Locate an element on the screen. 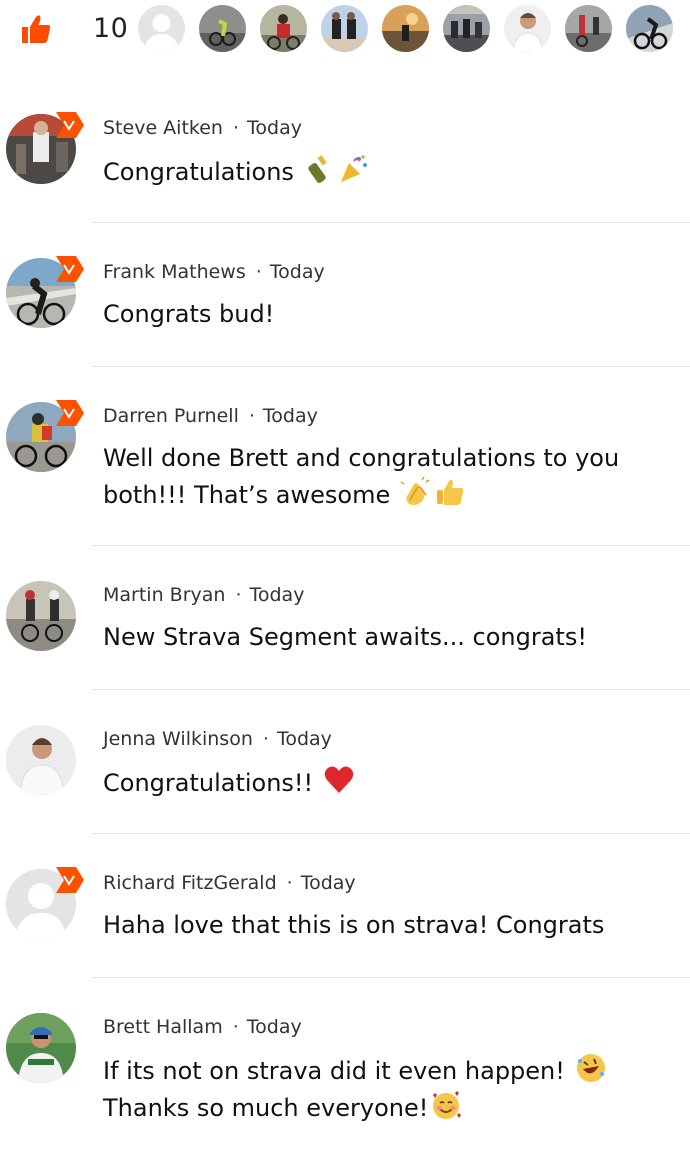 Image resolution: width=690 pixels, height=1152 pixels. comment-meta: Frank Mathews · Today is located at coordinates (214, 272).